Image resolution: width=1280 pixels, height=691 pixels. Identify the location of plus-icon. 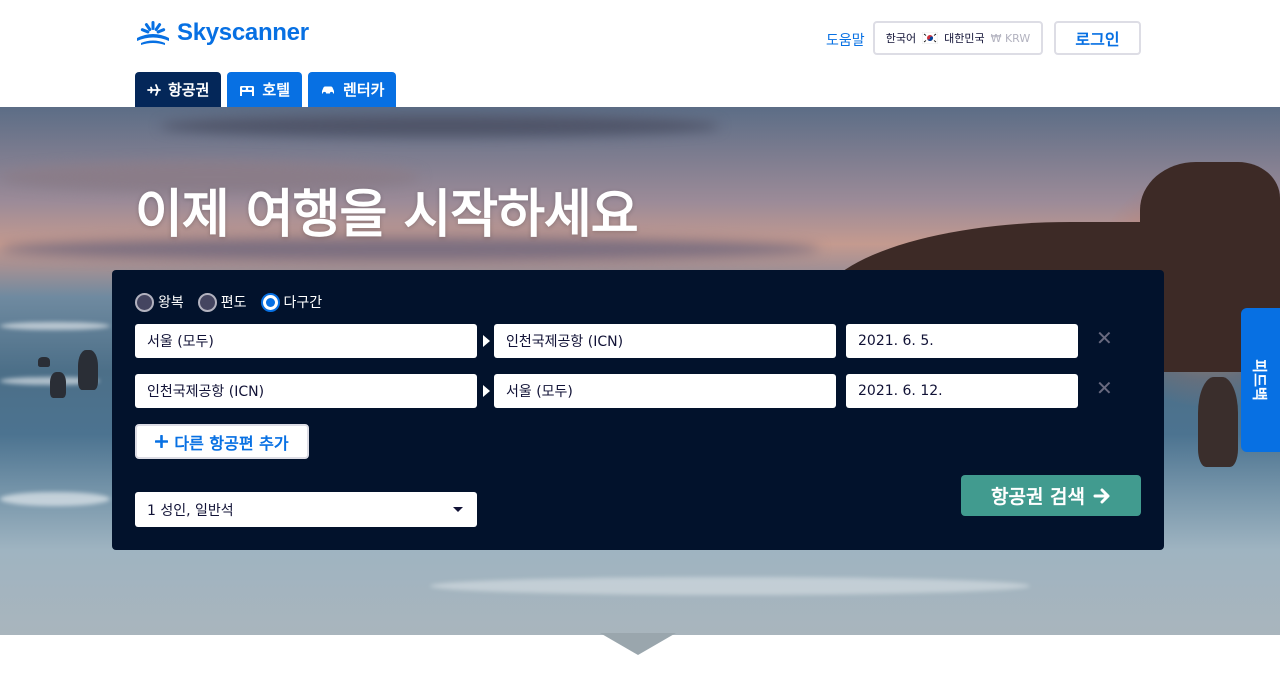
(162, 441).